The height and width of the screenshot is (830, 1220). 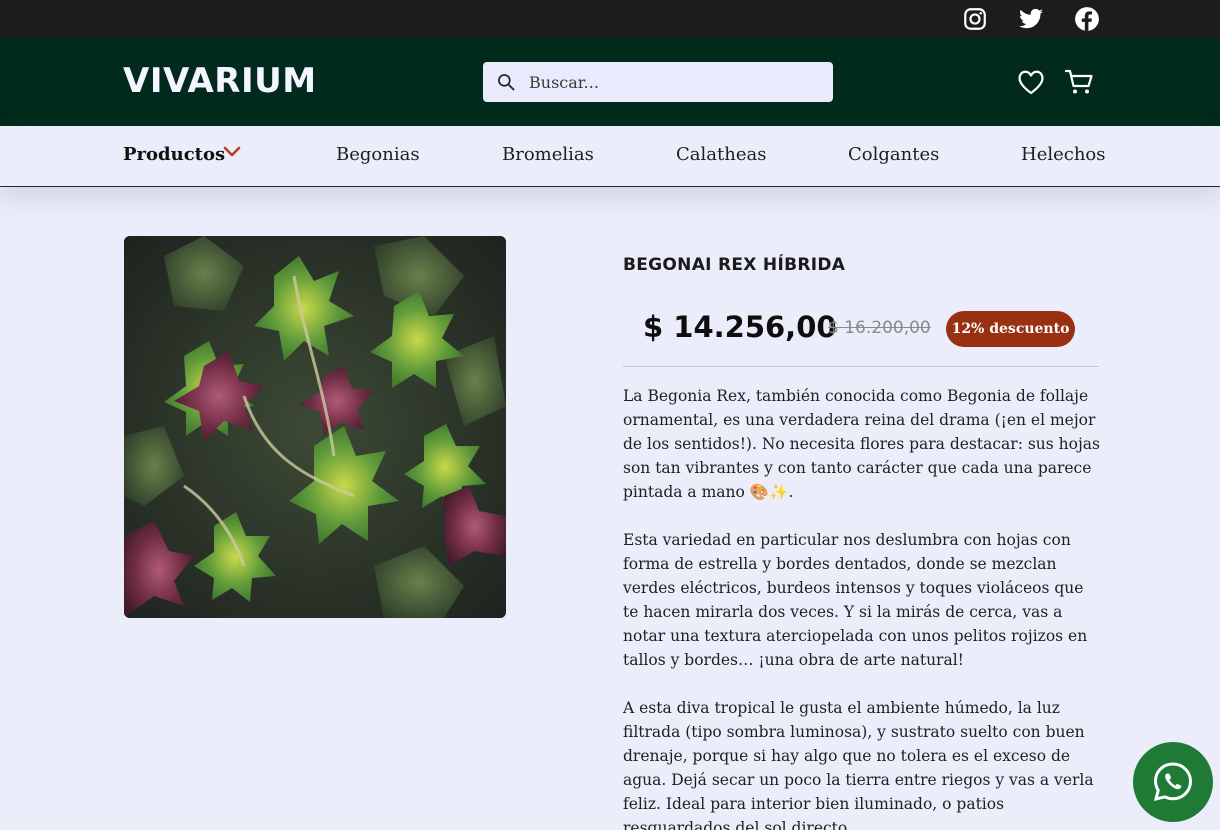 I want to click on nav-item-helechos: Helechos, so click(x=1063, y=154).